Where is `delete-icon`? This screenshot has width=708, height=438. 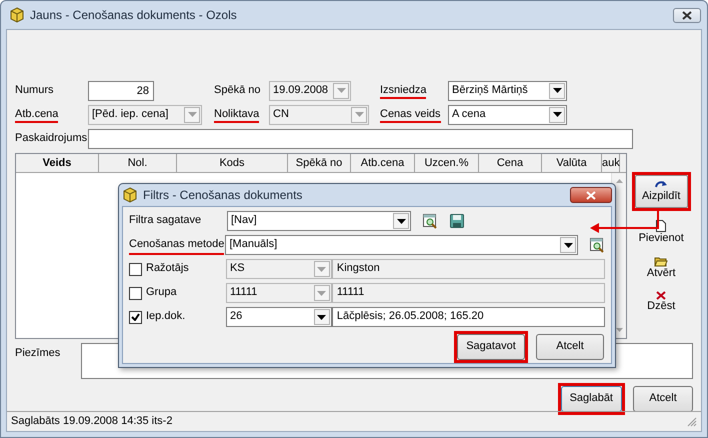
delete-icon is located at coordinates (661, 295).